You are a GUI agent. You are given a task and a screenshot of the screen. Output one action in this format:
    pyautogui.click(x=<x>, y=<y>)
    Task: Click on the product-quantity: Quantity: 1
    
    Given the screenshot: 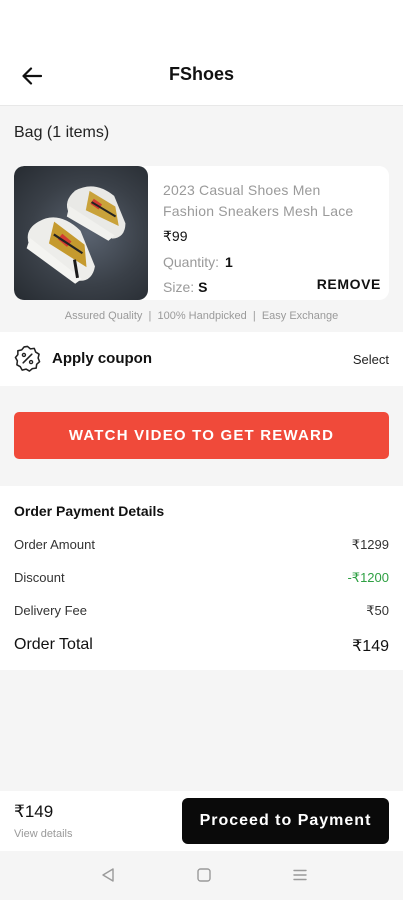 What is the action you would take?
    pyautogui.click(x=198, y=262)
    